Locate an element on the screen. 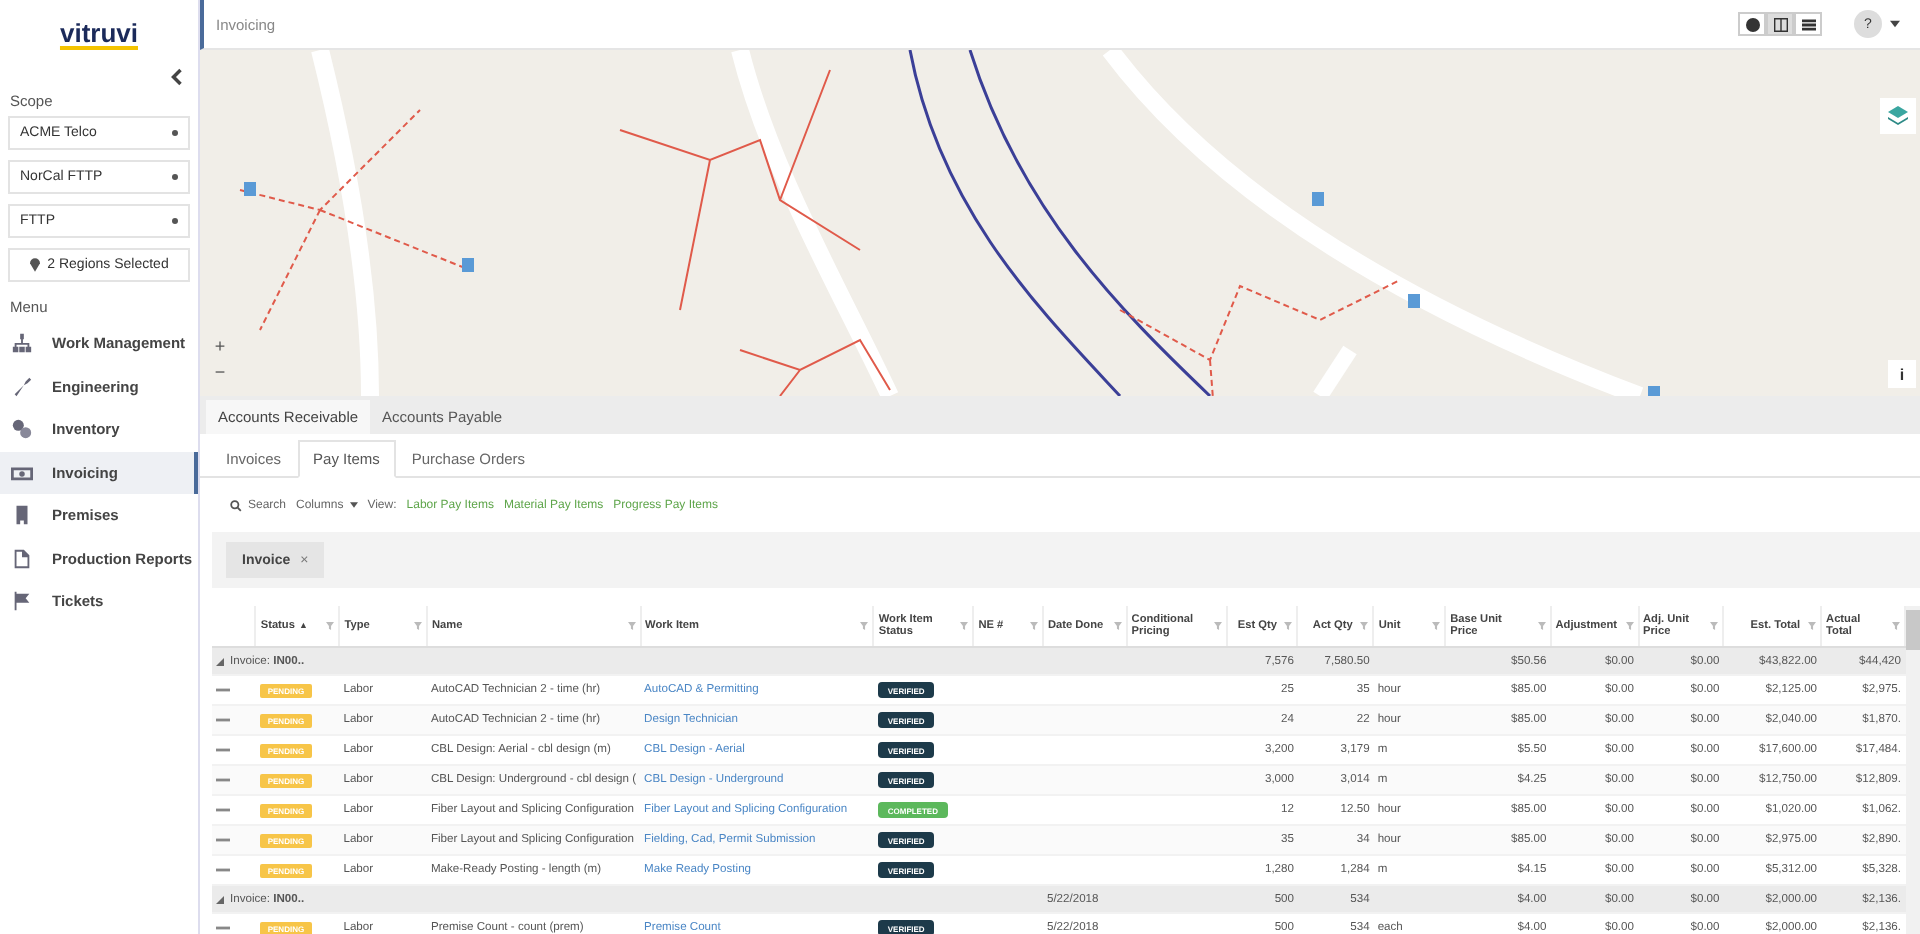 This screenshot has height=934, width=1920. flag-icon is located at coordinates (22, 601).